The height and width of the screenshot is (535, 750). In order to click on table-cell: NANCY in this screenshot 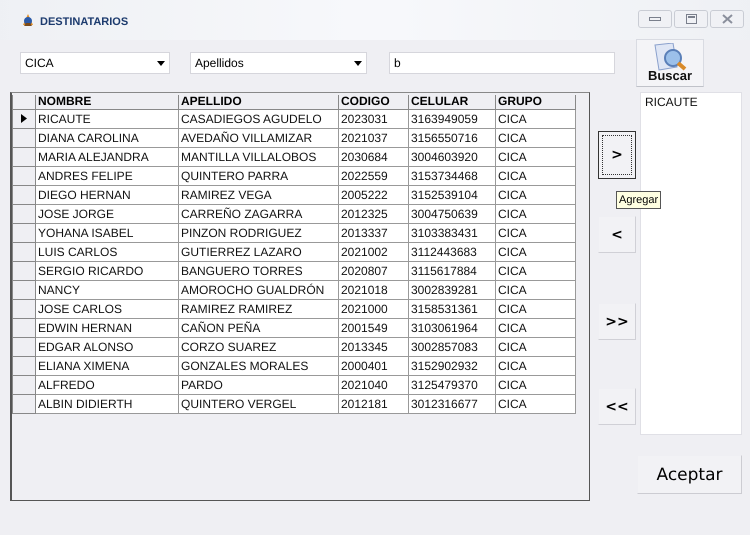, I will do `click(107, 289)`.